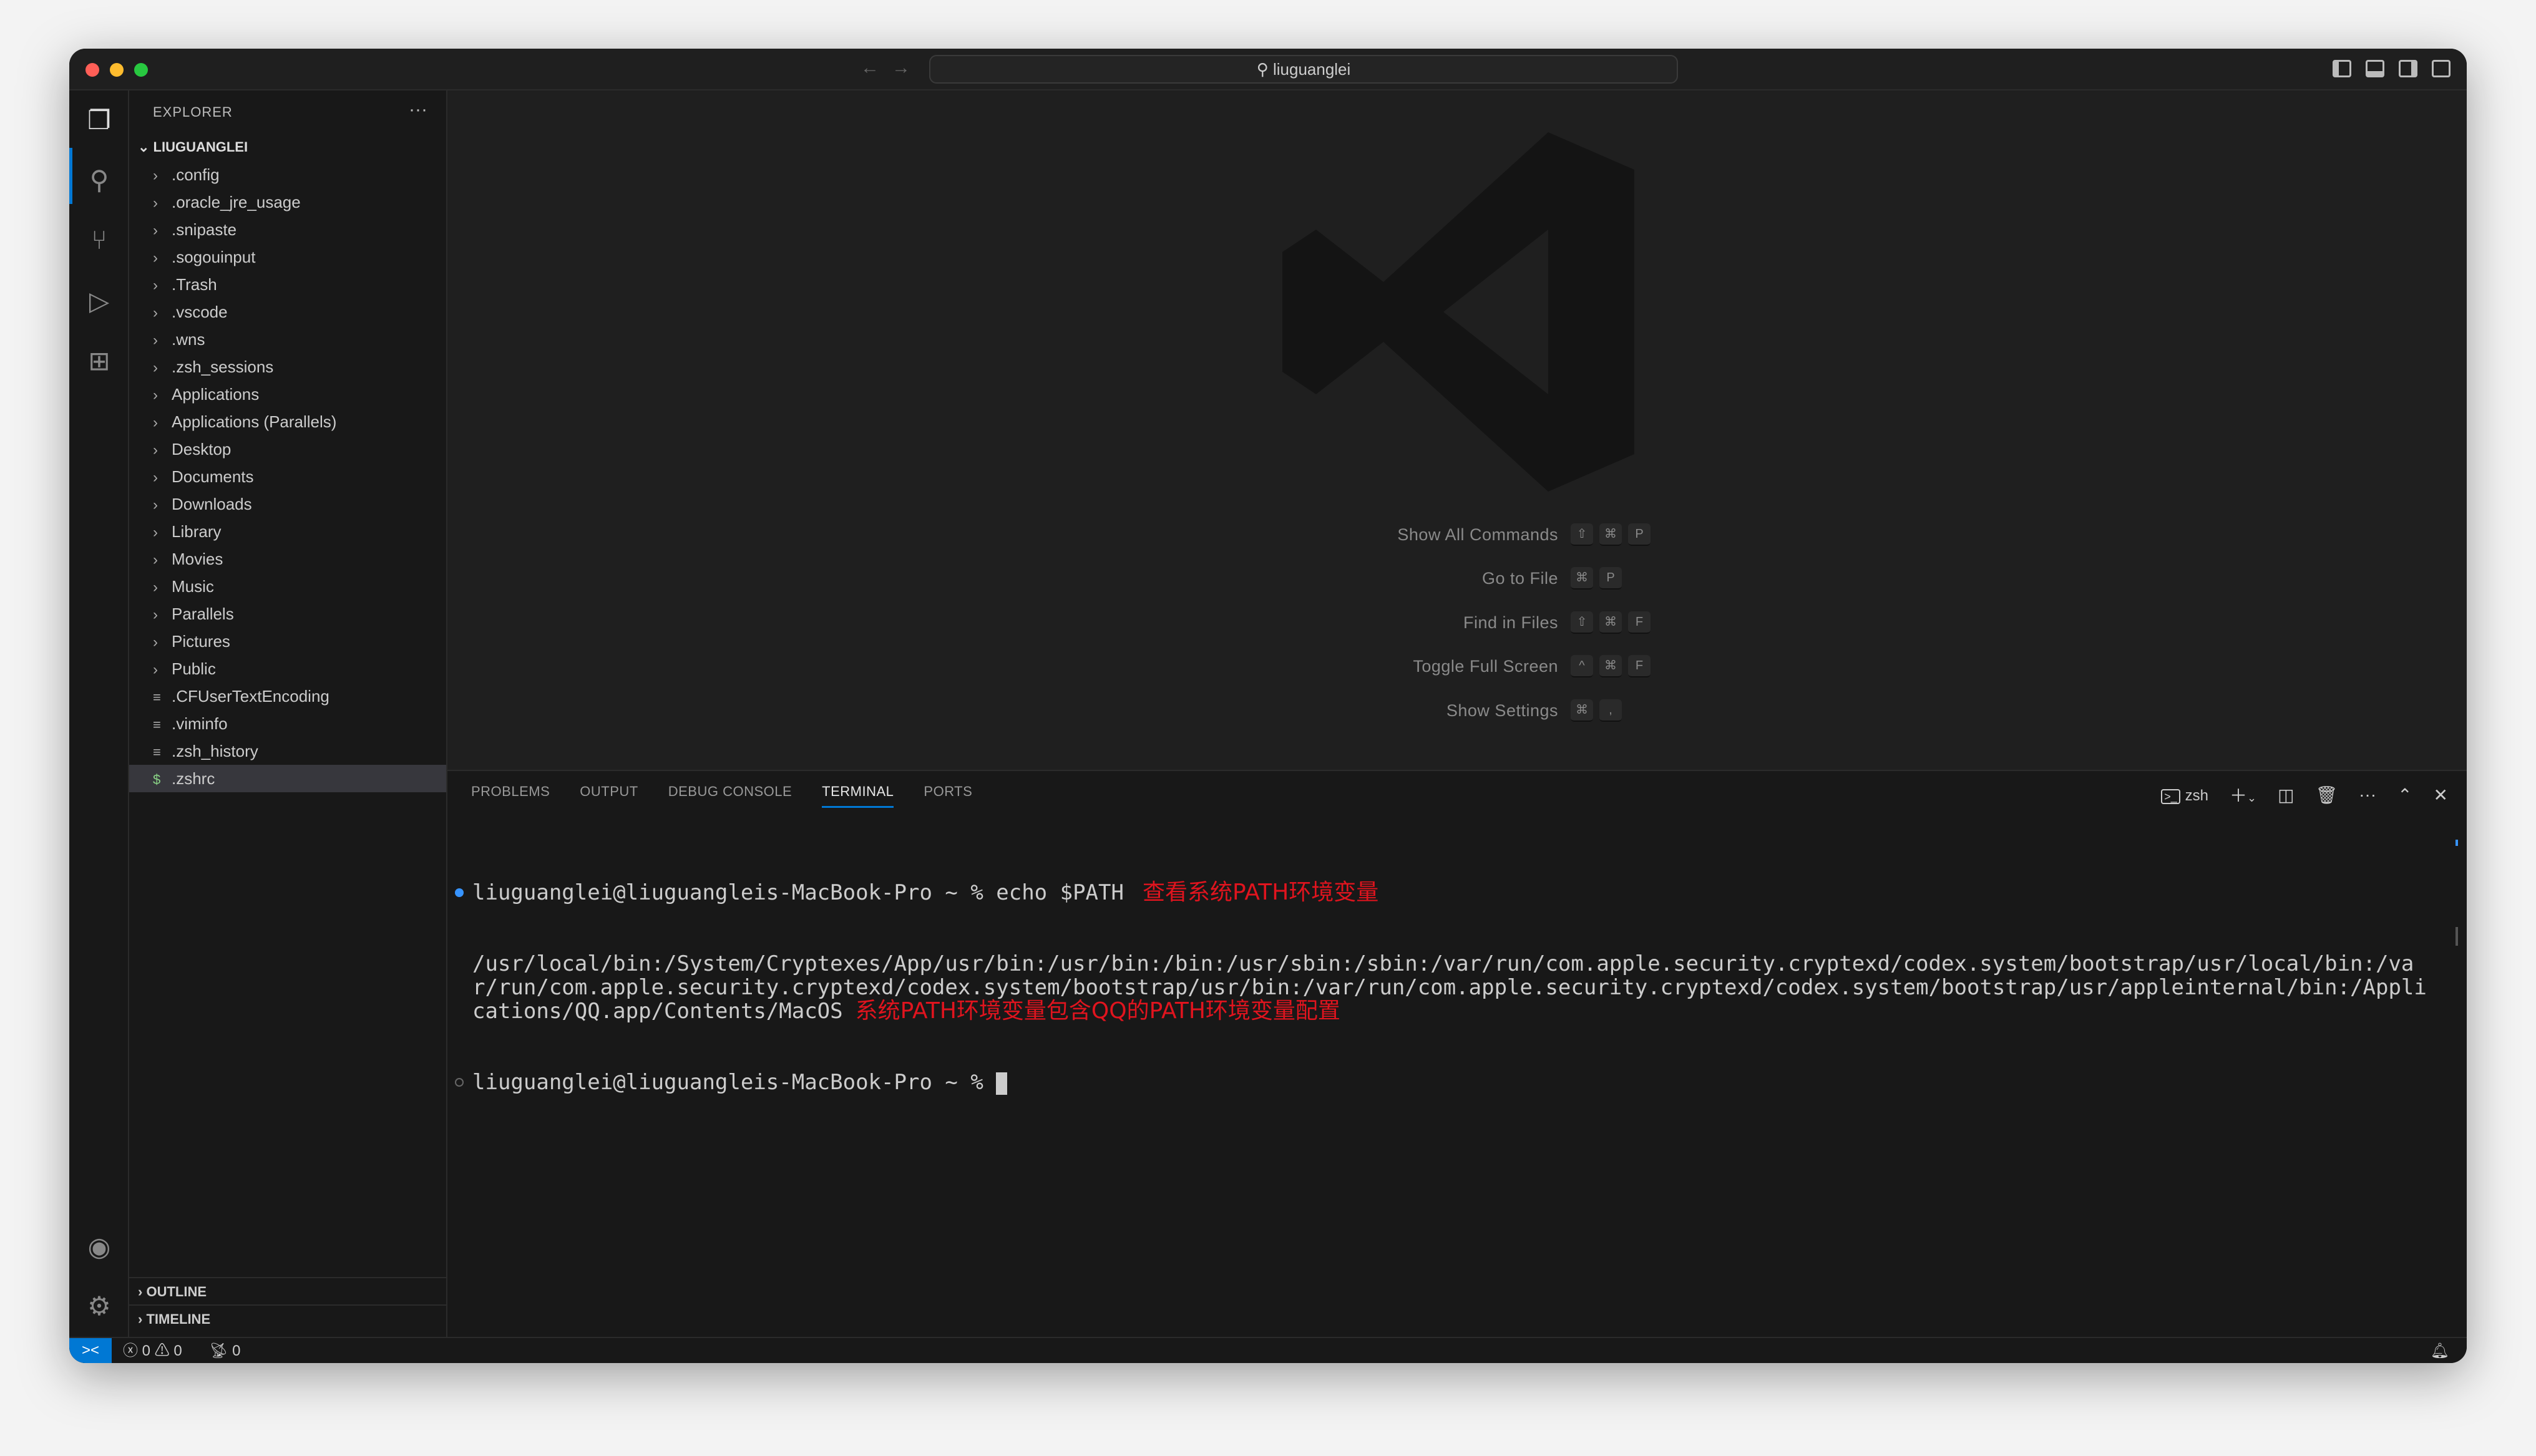  Describe the element at coordinates (901, 68) in the screenshot. I see `forward-arrow-icon: →` at that location.